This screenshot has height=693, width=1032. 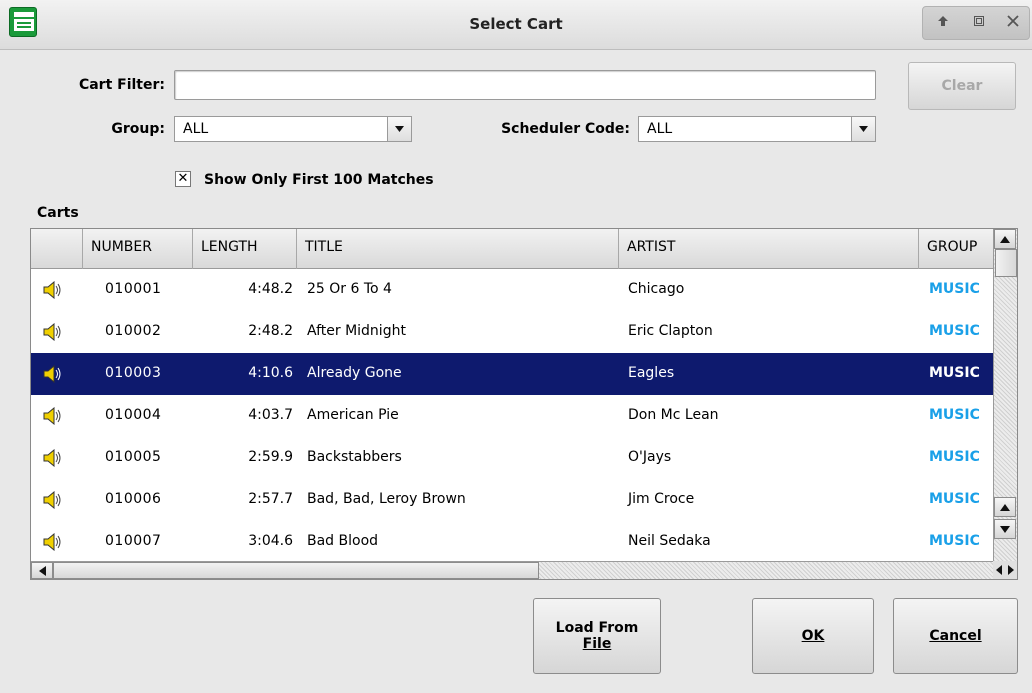 What do you see at coordinates (293, 129) in the screenshot?
I see `group-select: ALL` at bounding box center [293, 129].